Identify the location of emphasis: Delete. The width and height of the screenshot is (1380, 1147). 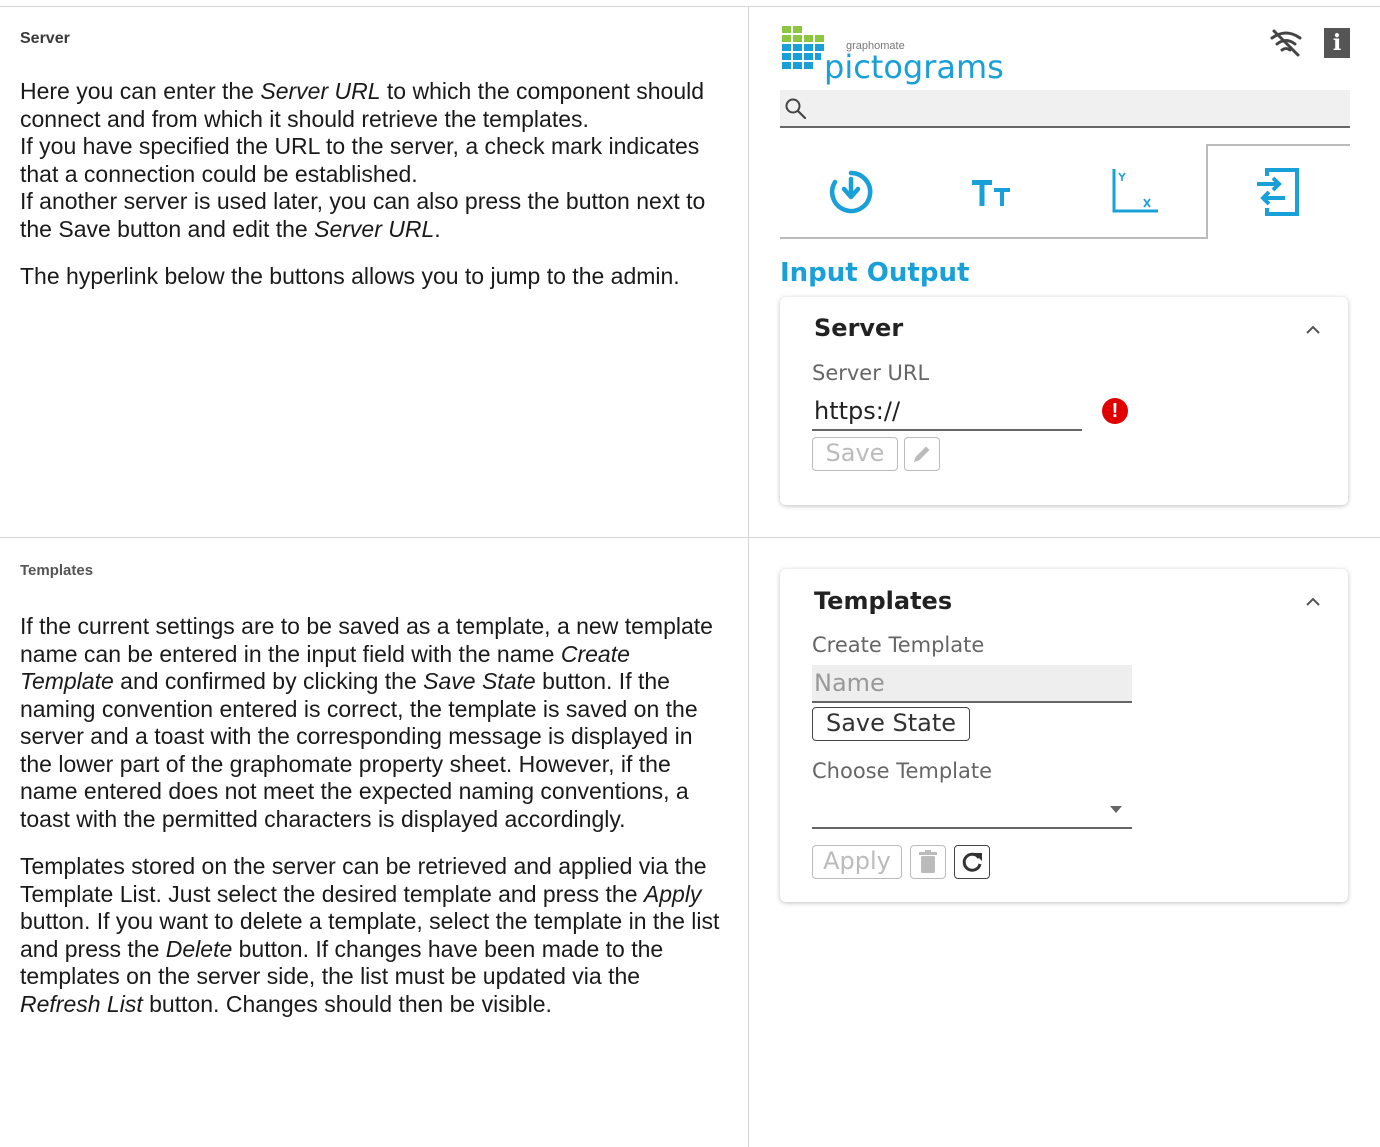
(199, 948).